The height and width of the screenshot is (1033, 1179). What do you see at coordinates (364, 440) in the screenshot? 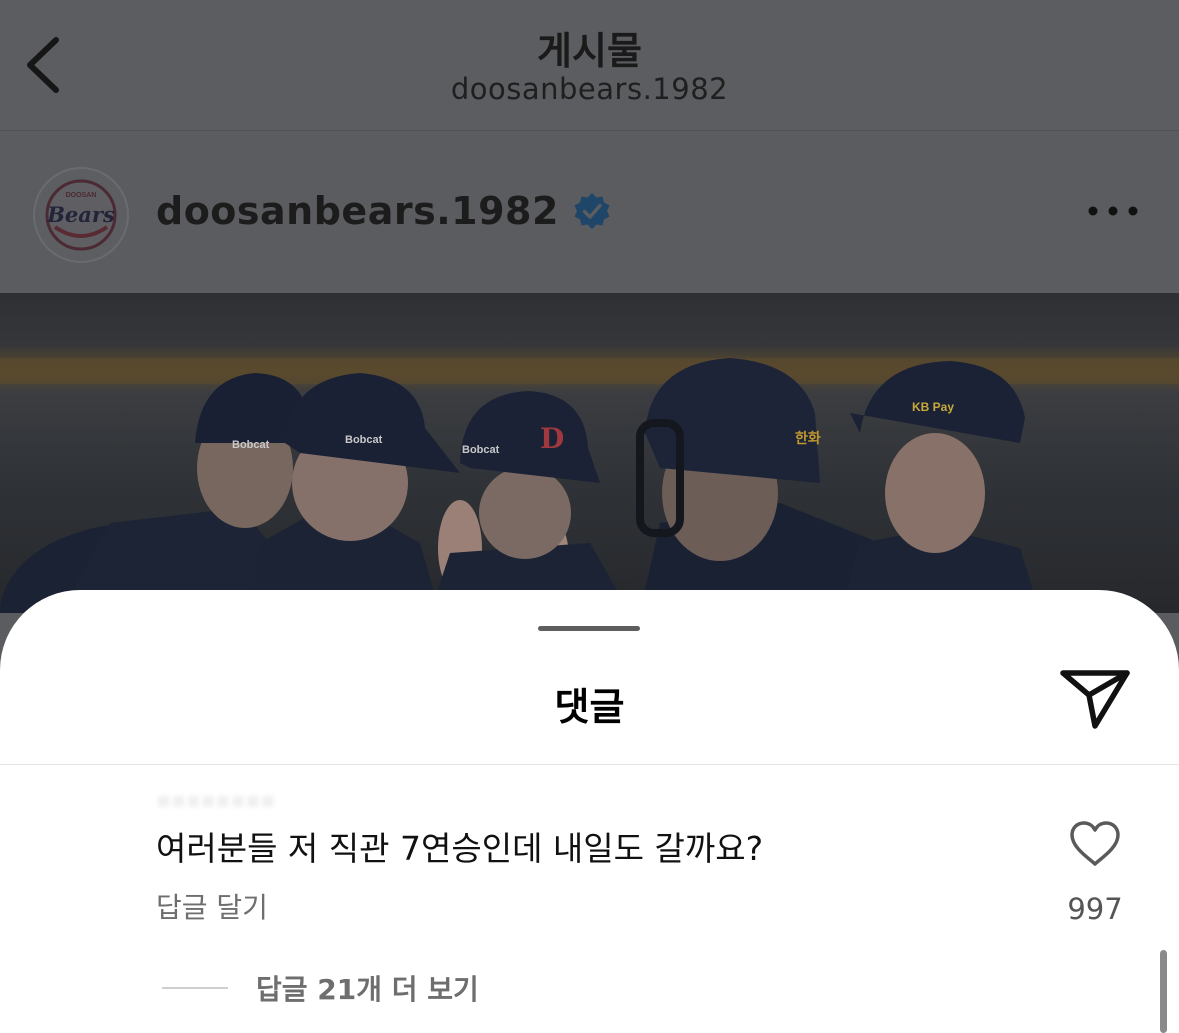
I see `cap-sponsor-text-2: Bobcat` at bounding box center [364, 440].